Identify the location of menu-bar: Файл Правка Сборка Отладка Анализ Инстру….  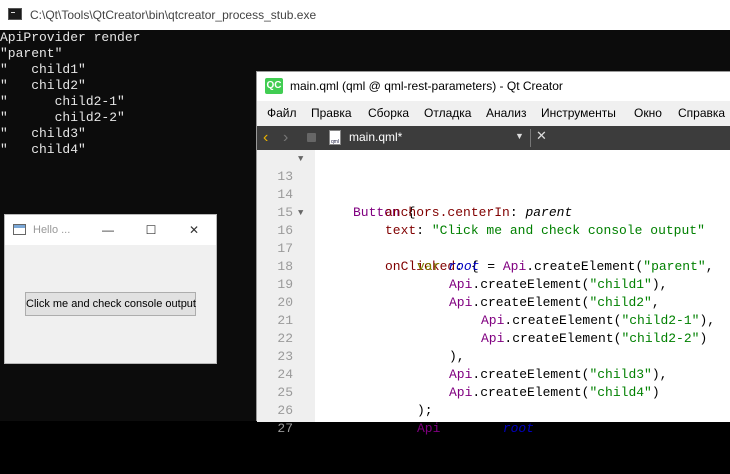
(493, 113).